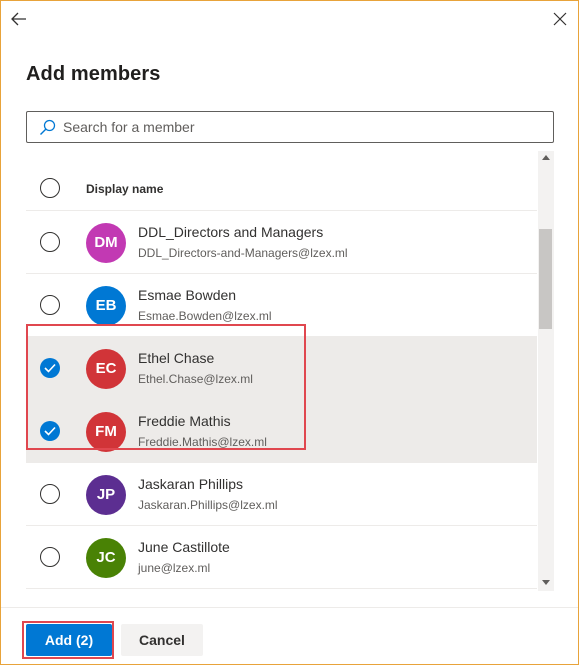 This screenshot has height=665, width=579. I want to click on member-email: Esmae.Bowden@lzex.ml, so click(205, 316).